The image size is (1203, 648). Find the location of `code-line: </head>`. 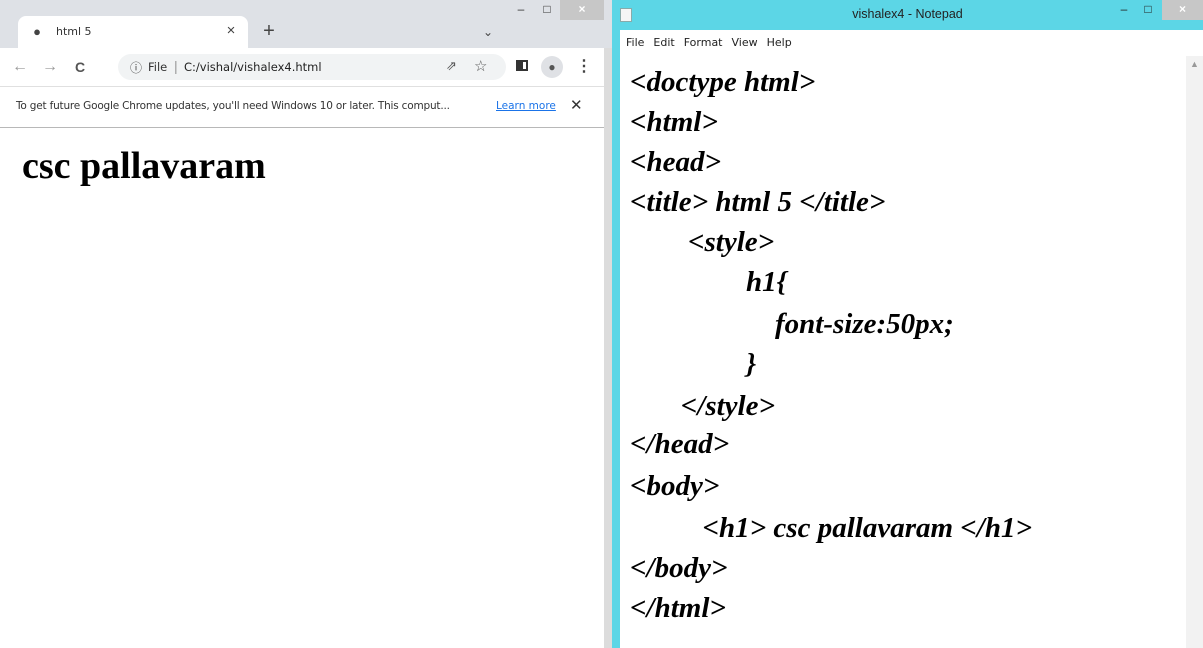

code-line: </head> is located at coordinates (680, 444).